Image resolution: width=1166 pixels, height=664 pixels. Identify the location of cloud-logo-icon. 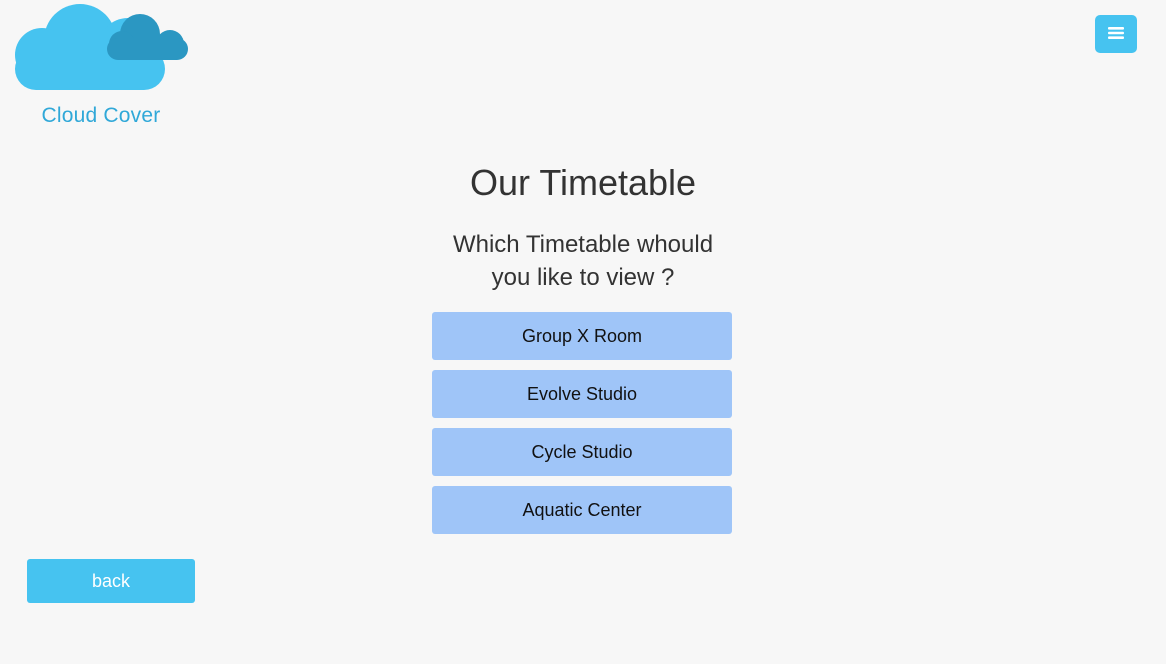
(101, 47).